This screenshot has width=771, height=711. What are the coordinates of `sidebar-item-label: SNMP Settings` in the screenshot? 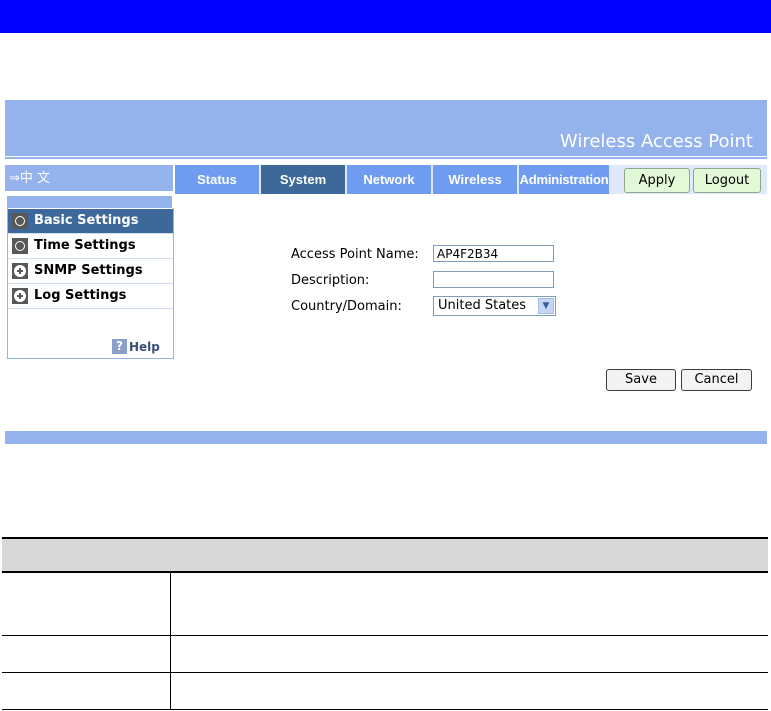 It's located at (88, 270).